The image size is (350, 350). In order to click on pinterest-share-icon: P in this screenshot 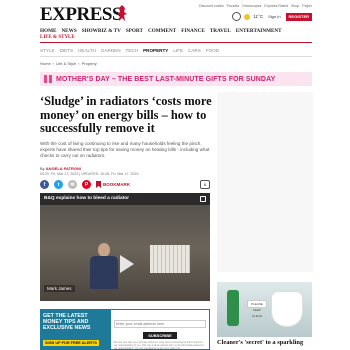, I will do `click(86, 184)`.